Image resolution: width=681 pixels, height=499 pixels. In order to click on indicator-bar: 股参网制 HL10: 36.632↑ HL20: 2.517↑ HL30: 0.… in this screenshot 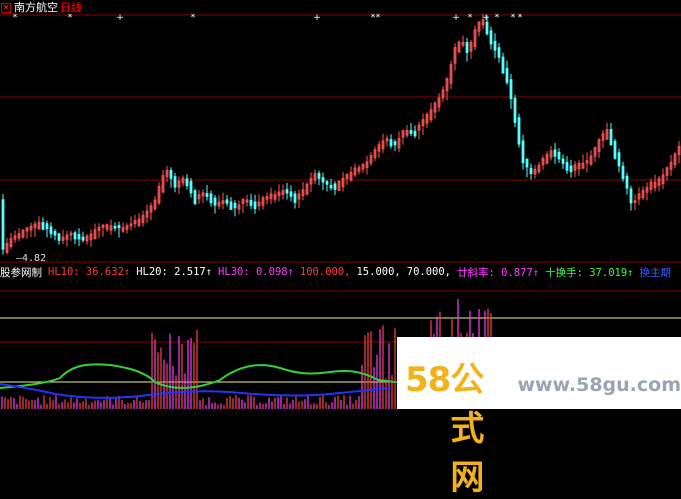, I will do `click(338, 272)`.